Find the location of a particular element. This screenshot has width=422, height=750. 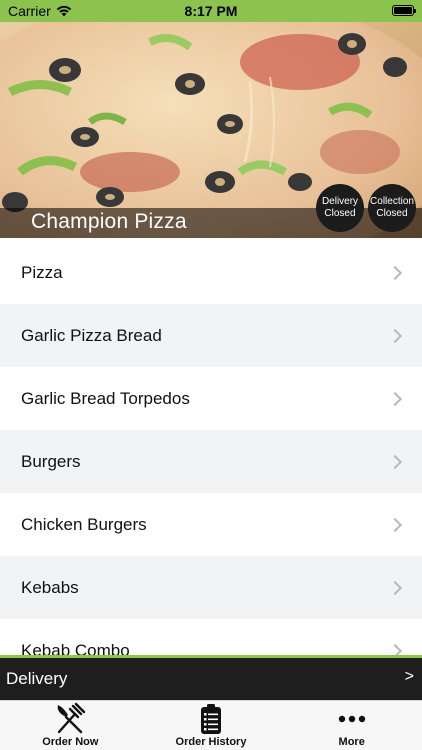

delivery-status-badge: Delivery Closed is located at coordinates (340, 208).